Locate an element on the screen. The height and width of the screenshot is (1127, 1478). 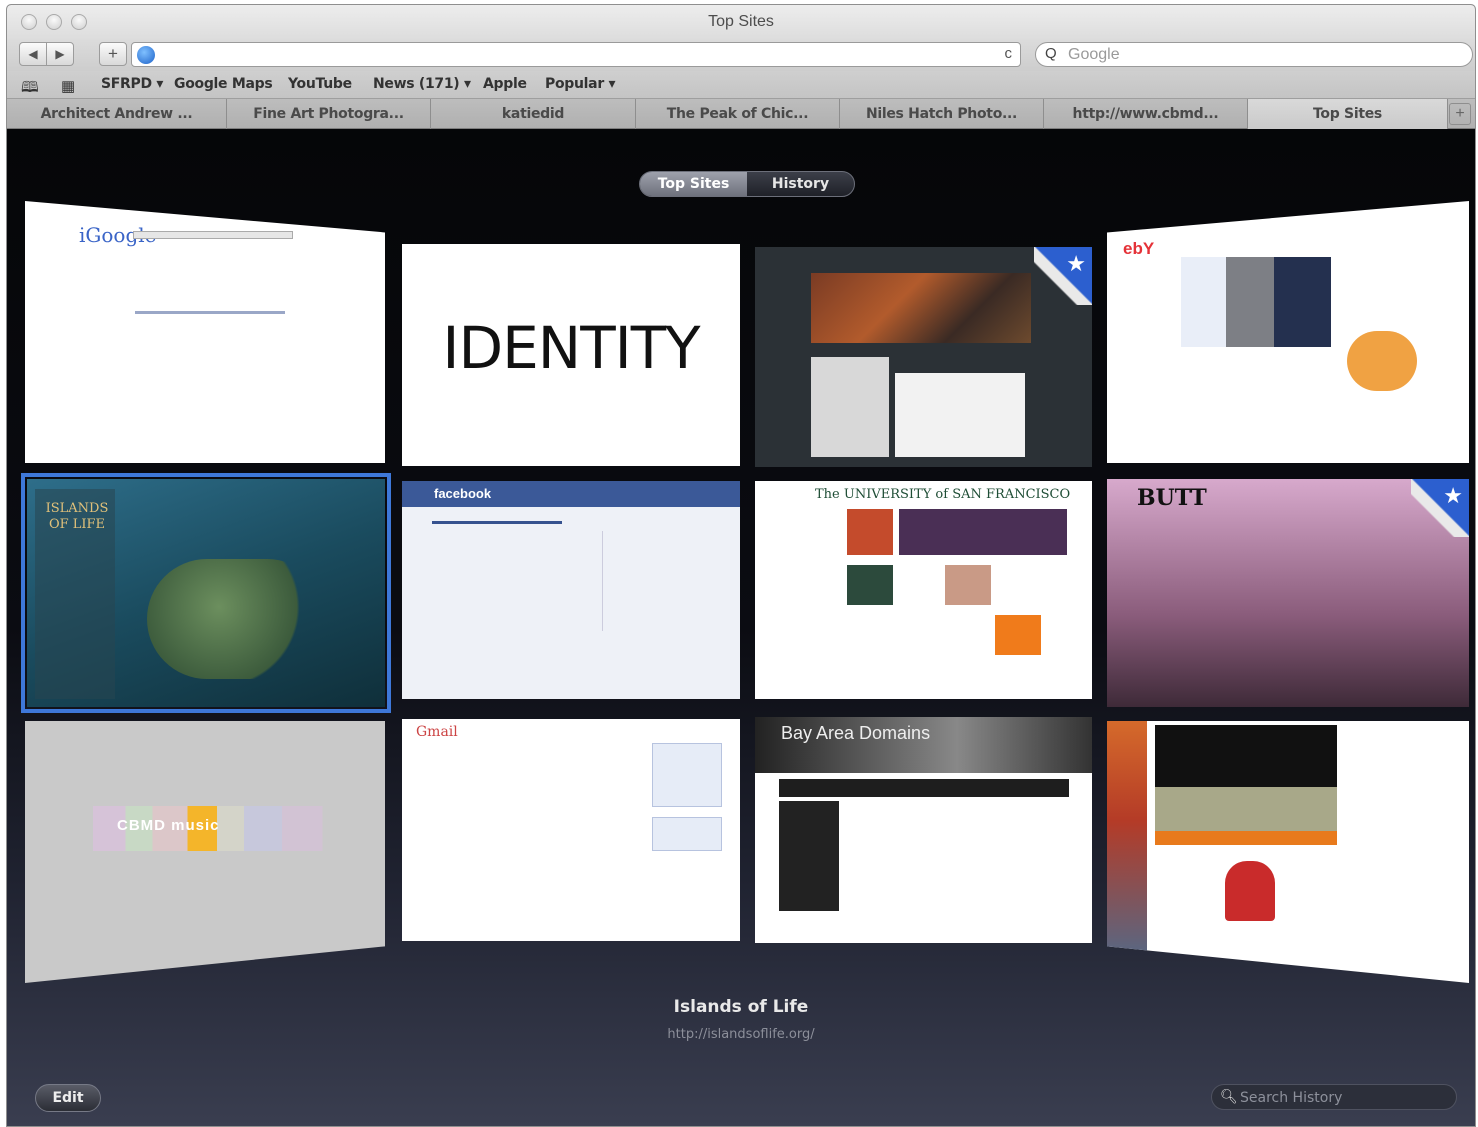
new-tab-button: + is located at coordinates (1460, 114).